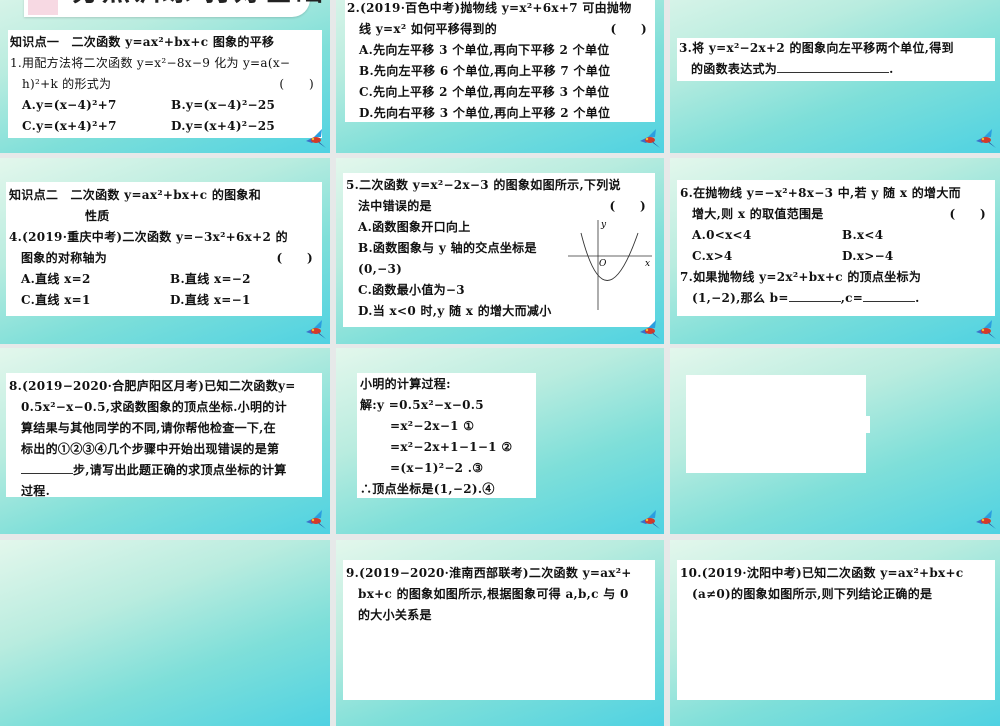  Describe the element at coordinates (432, 426) in the screenshot. I see `solution-step-1: =x²−2x−1 ①` at that location.